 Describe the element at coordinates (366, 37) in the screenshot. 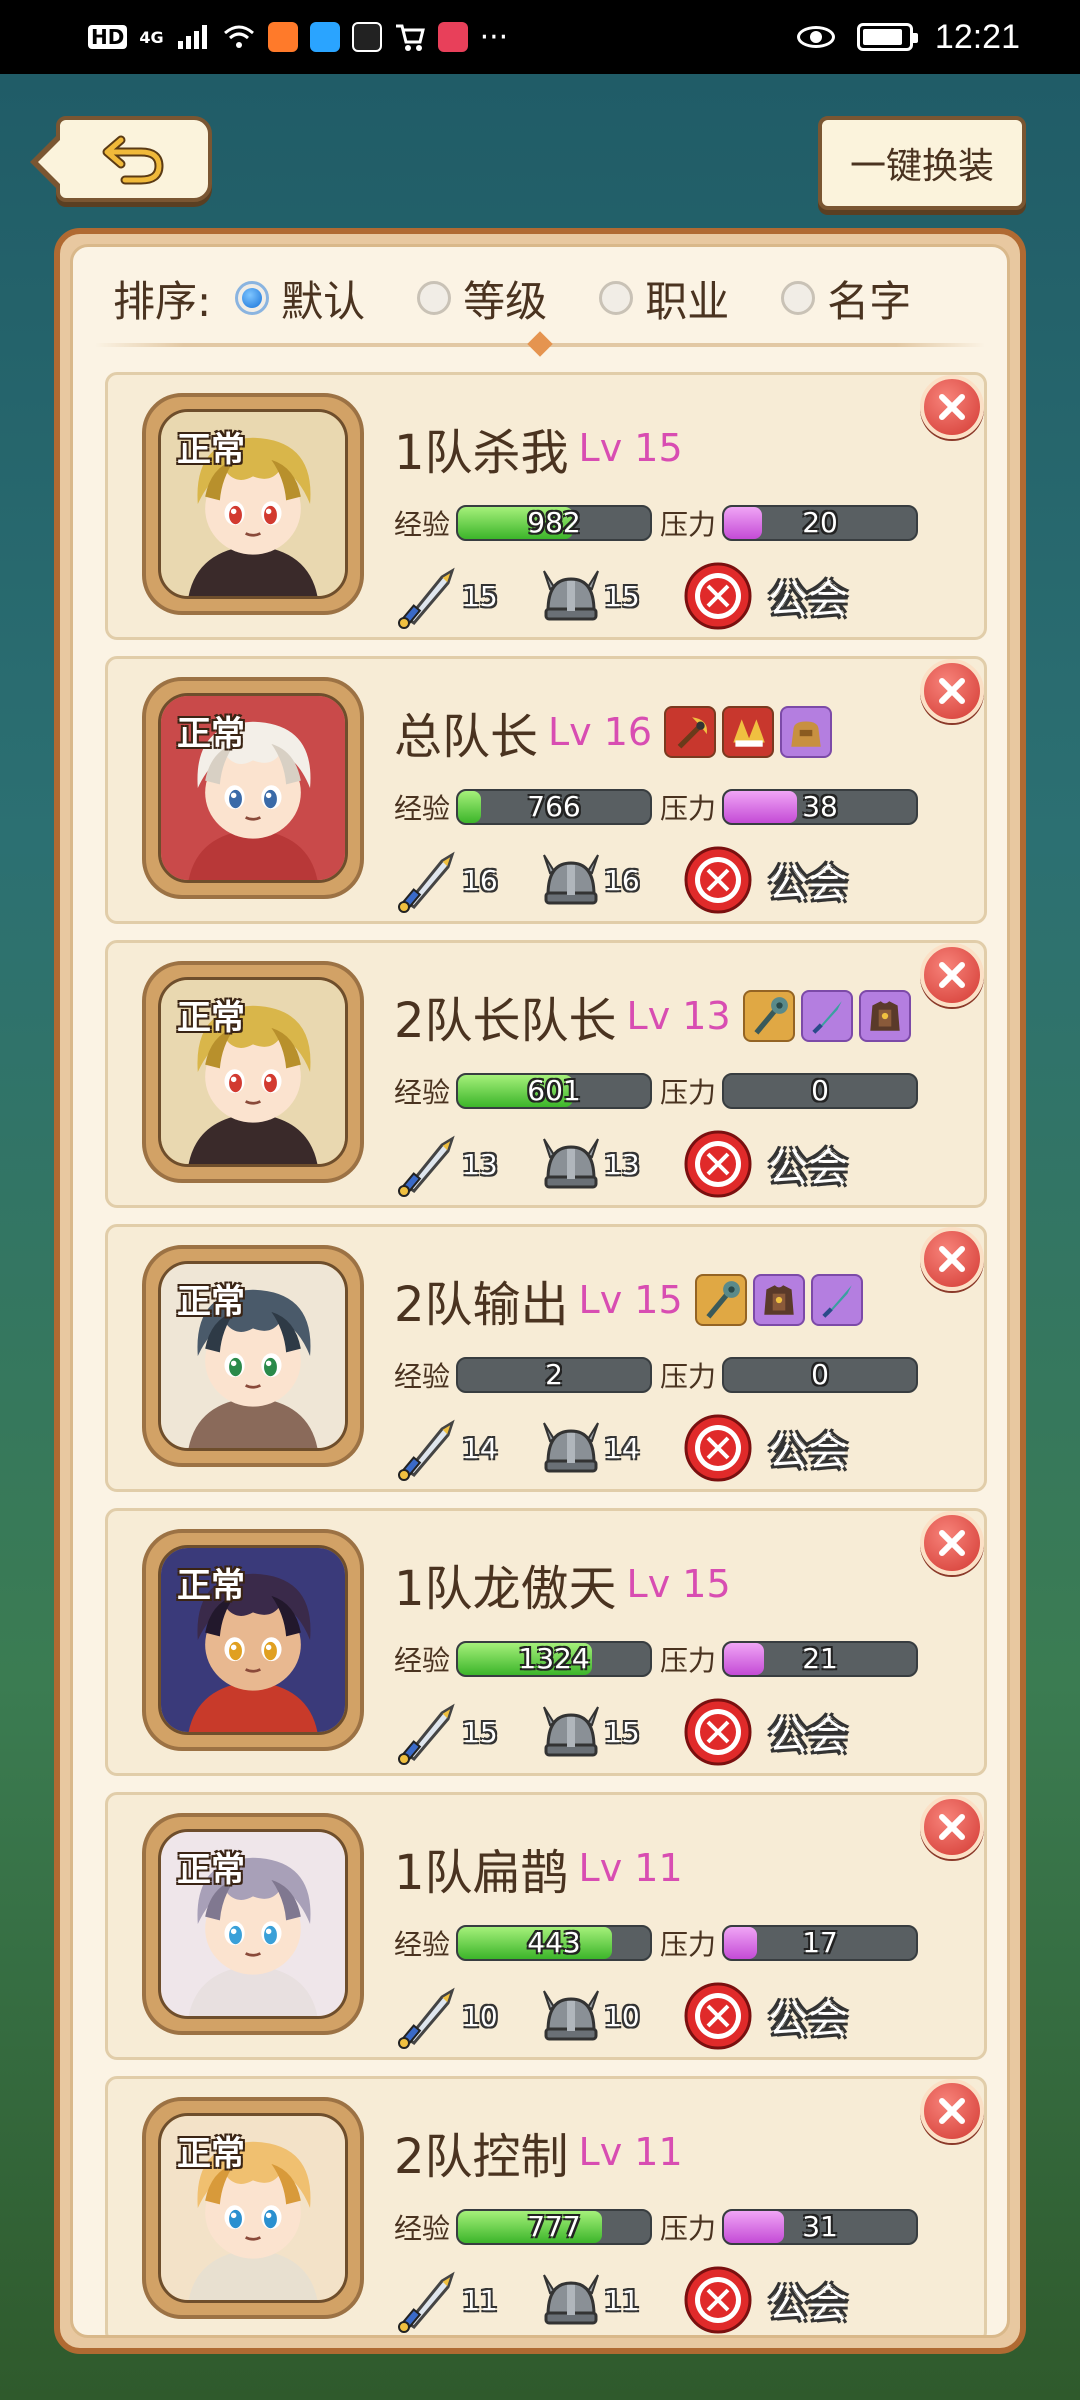

I see `tiktok-app-icon` at that location.